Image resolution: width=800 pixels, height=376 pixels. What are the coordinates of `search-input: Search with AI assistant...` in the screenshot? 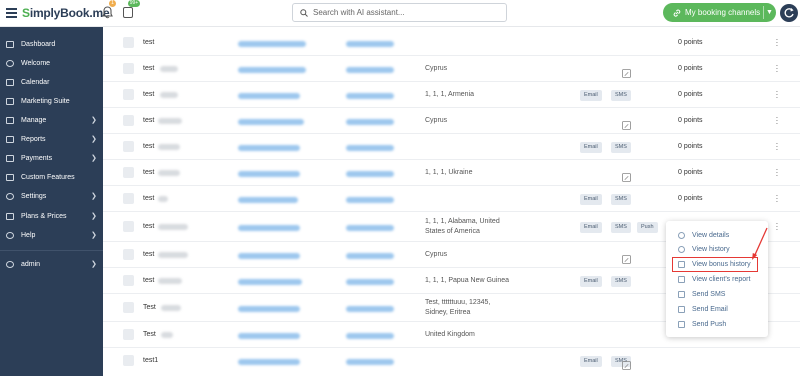 It's located at (399, 12).